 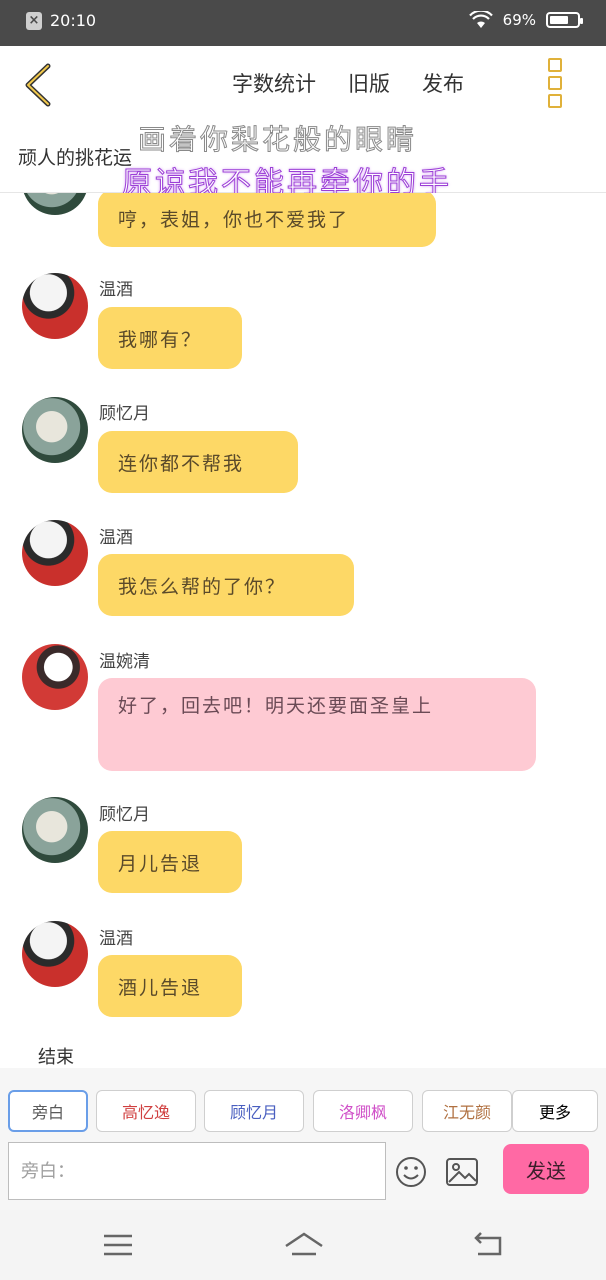 What do you see at coordinates (274, 83) in the screenshot?
I see `word-count-link: 字数统计` at bounding box center [274, 83].